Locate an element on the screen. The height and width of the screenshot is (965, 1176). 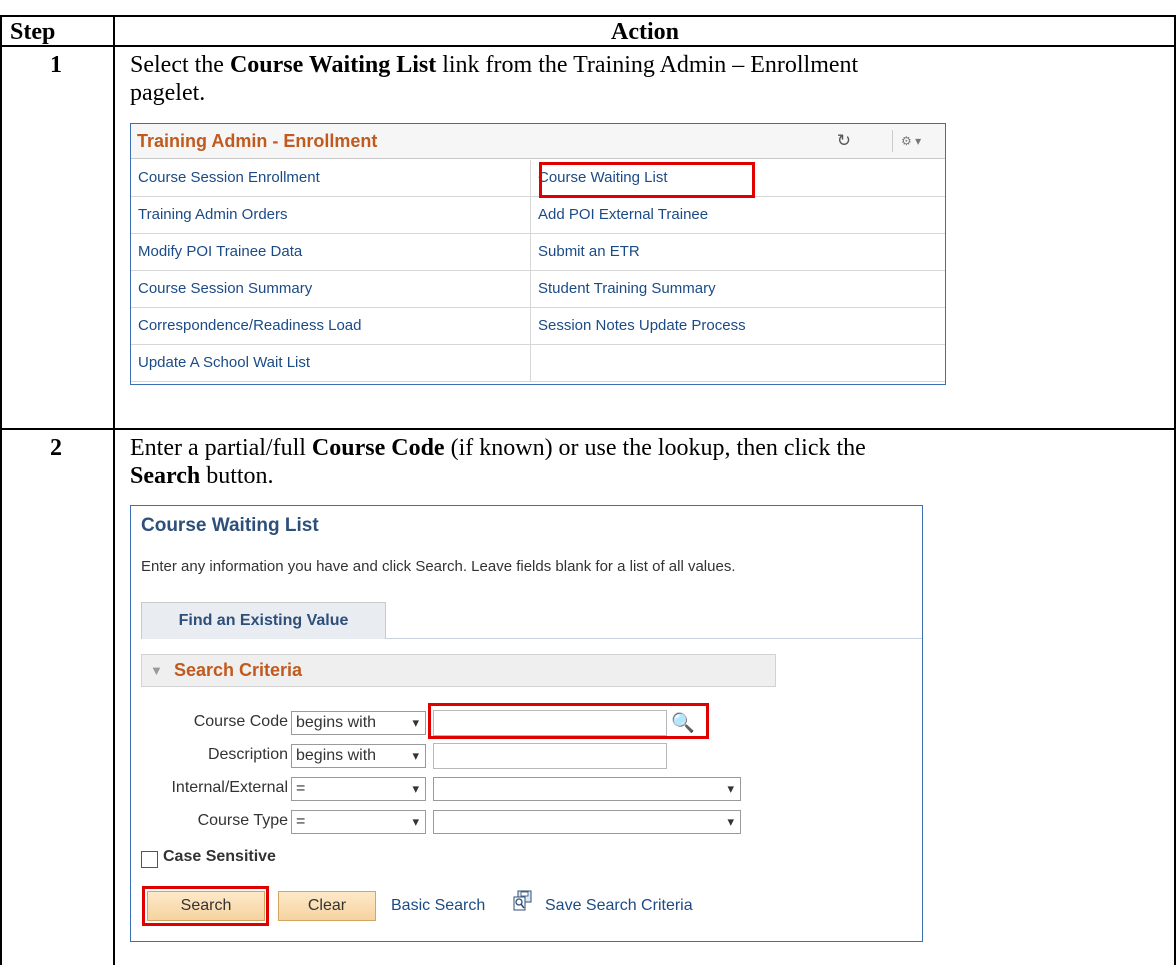
page-title: Course Waiting List is located at coordinates (230, 525).